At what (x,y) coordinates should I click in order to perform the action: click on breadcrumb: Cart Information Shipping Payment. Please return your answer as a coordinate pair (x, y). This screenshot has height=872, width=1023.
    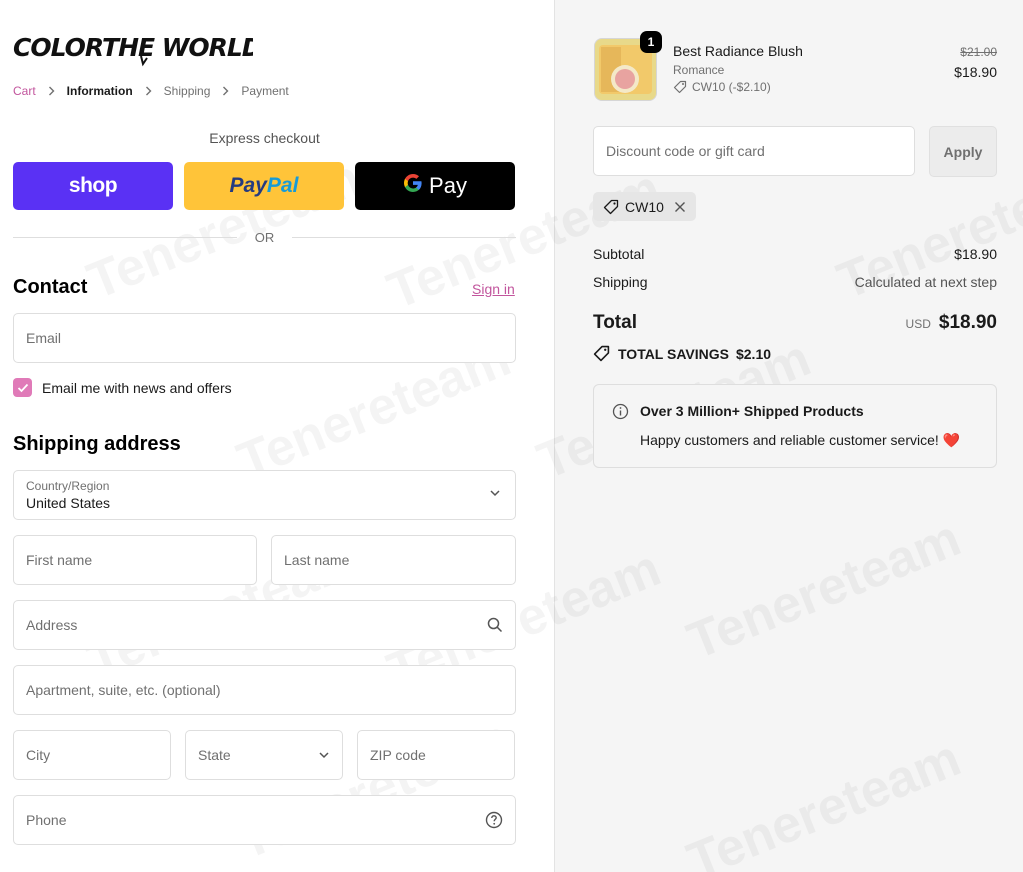
    Looking at the image, I should click on (151, 91).